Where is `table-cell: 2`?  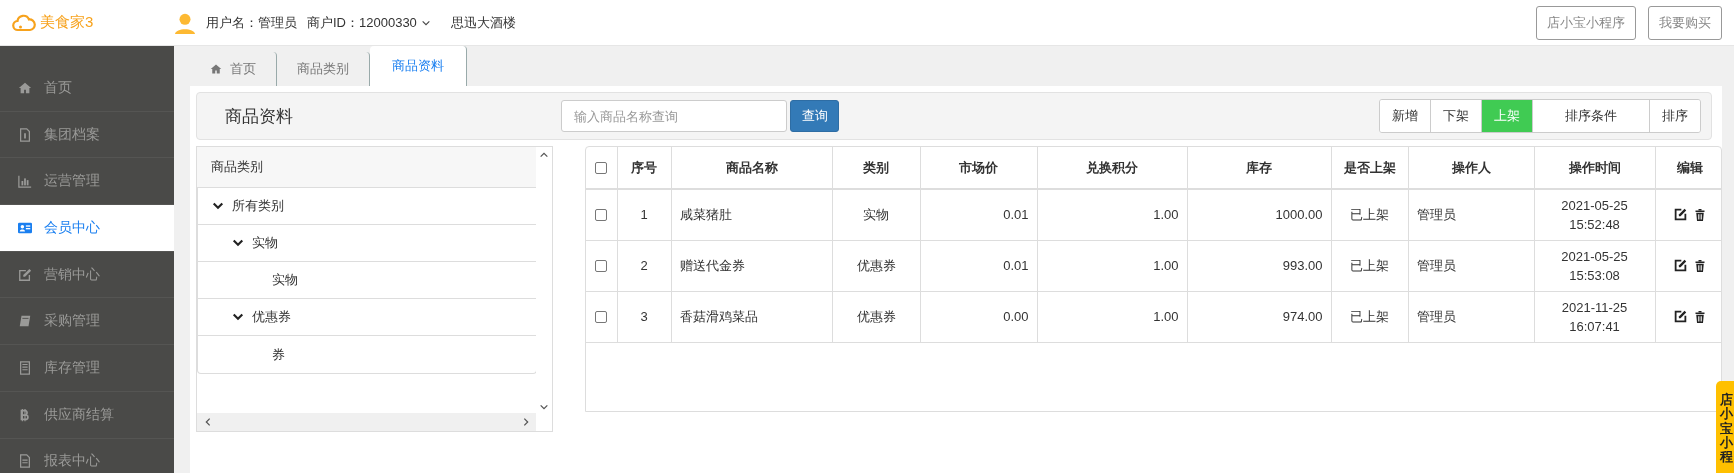 table-cell: 2 is located at coordinates (644, 265).